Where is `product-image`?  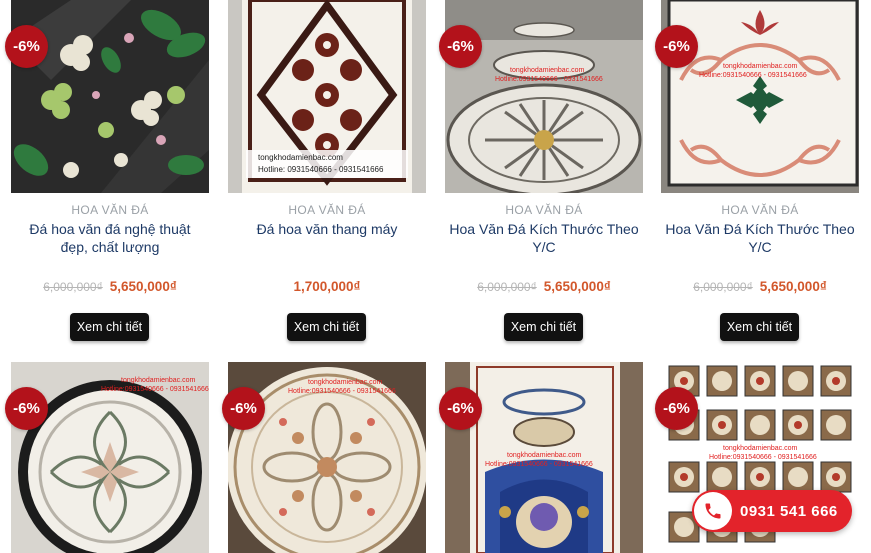
product-image is located at coordinates (110, 96).